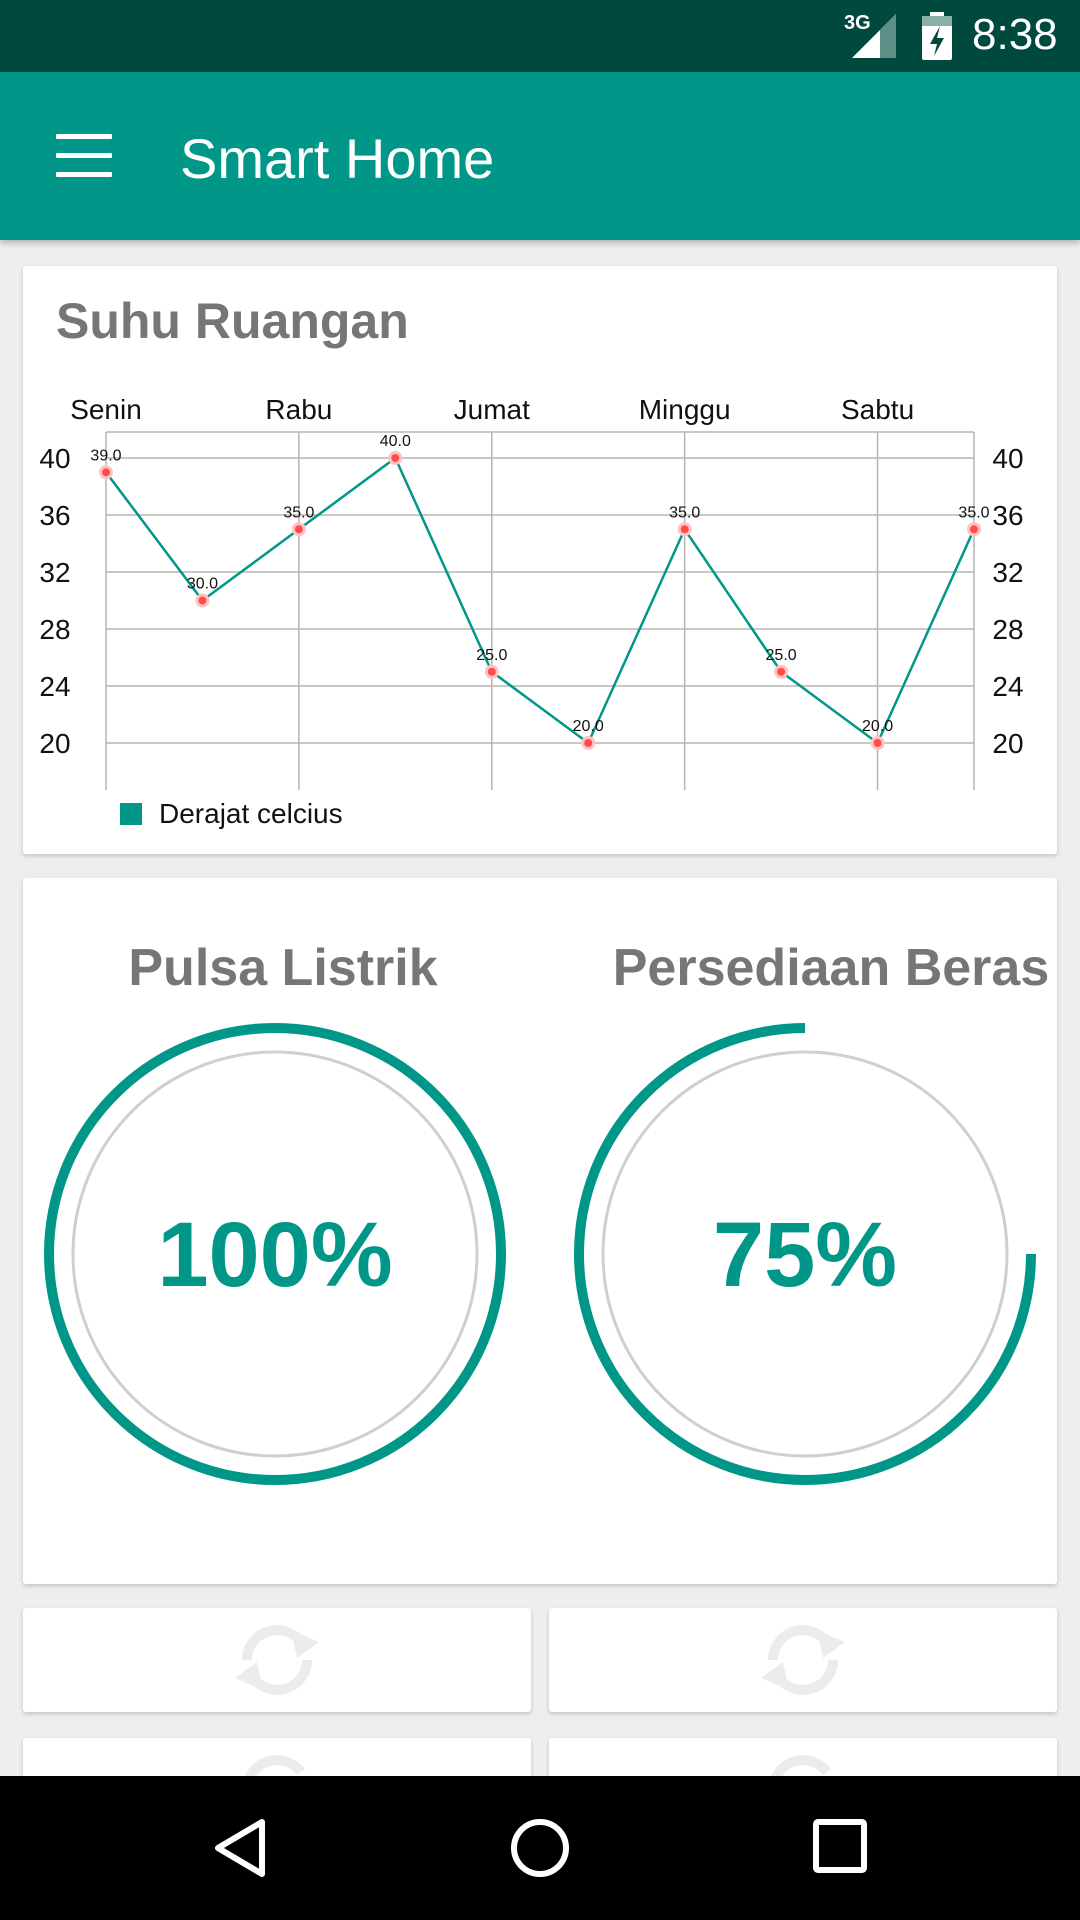 This screenshot has width=1080, height=1920. Describe the element at coordinates (54, 458) in the screenshot. I see `y-tick-label-left: 40` at that location.